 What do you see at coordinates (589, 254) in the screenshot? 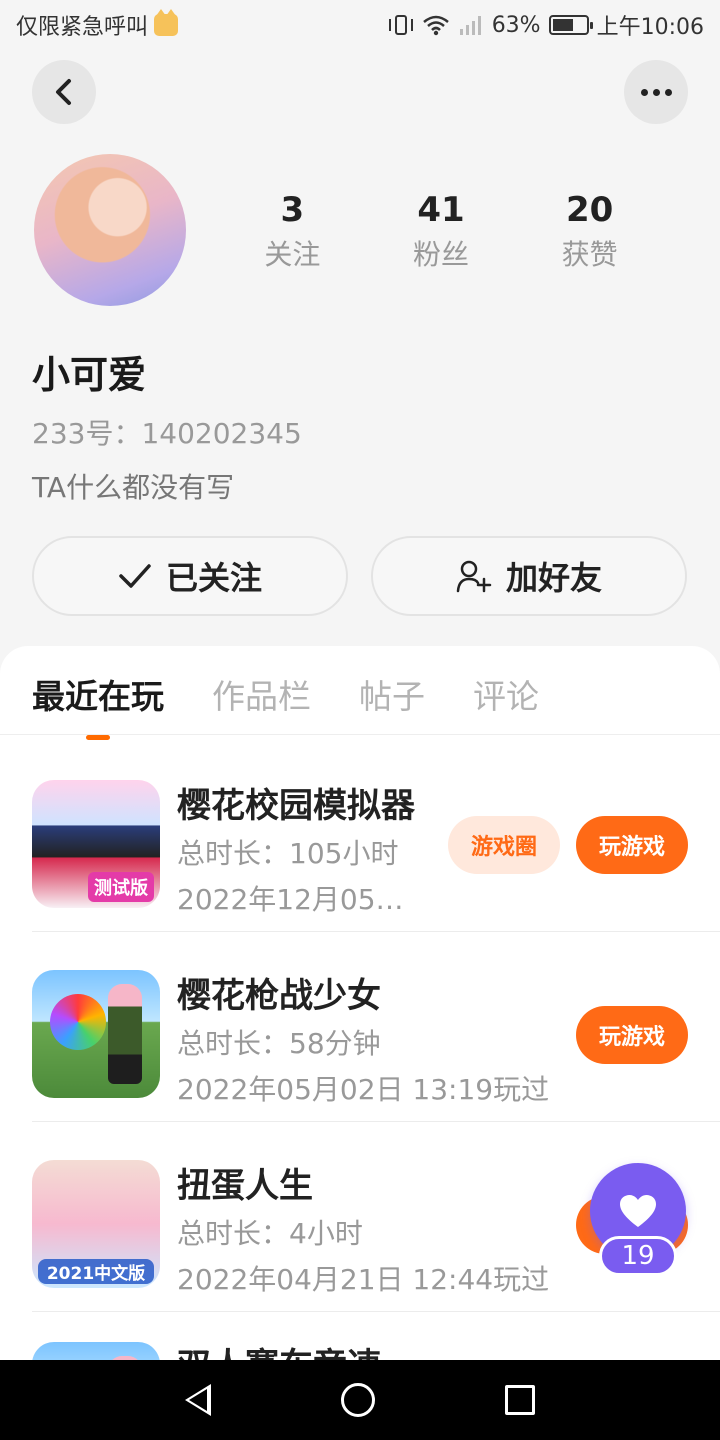
I see `stat-label: 获赞` at bounding box center [589, 254].